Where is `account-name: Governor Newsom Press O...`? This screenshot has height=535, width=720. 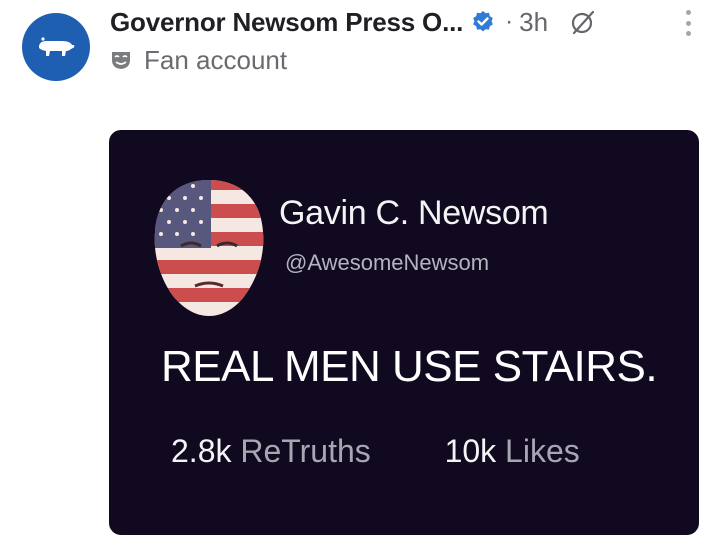
account-name: Governor Newsom Press O... is located at coordinates (286, 22).